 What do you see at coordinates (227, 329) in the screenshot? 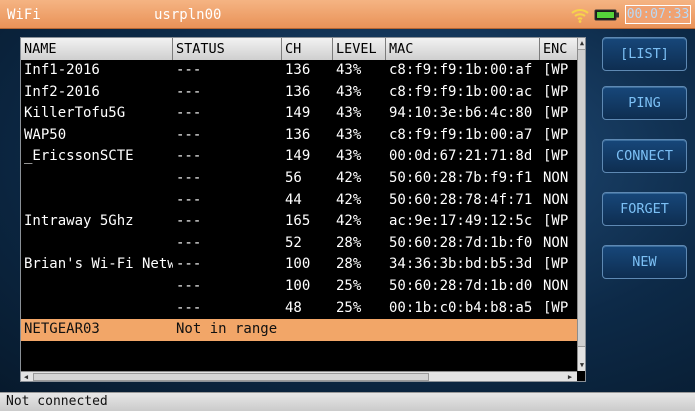
I see `cell-status: Not in range` at bounding box center [227, 329].